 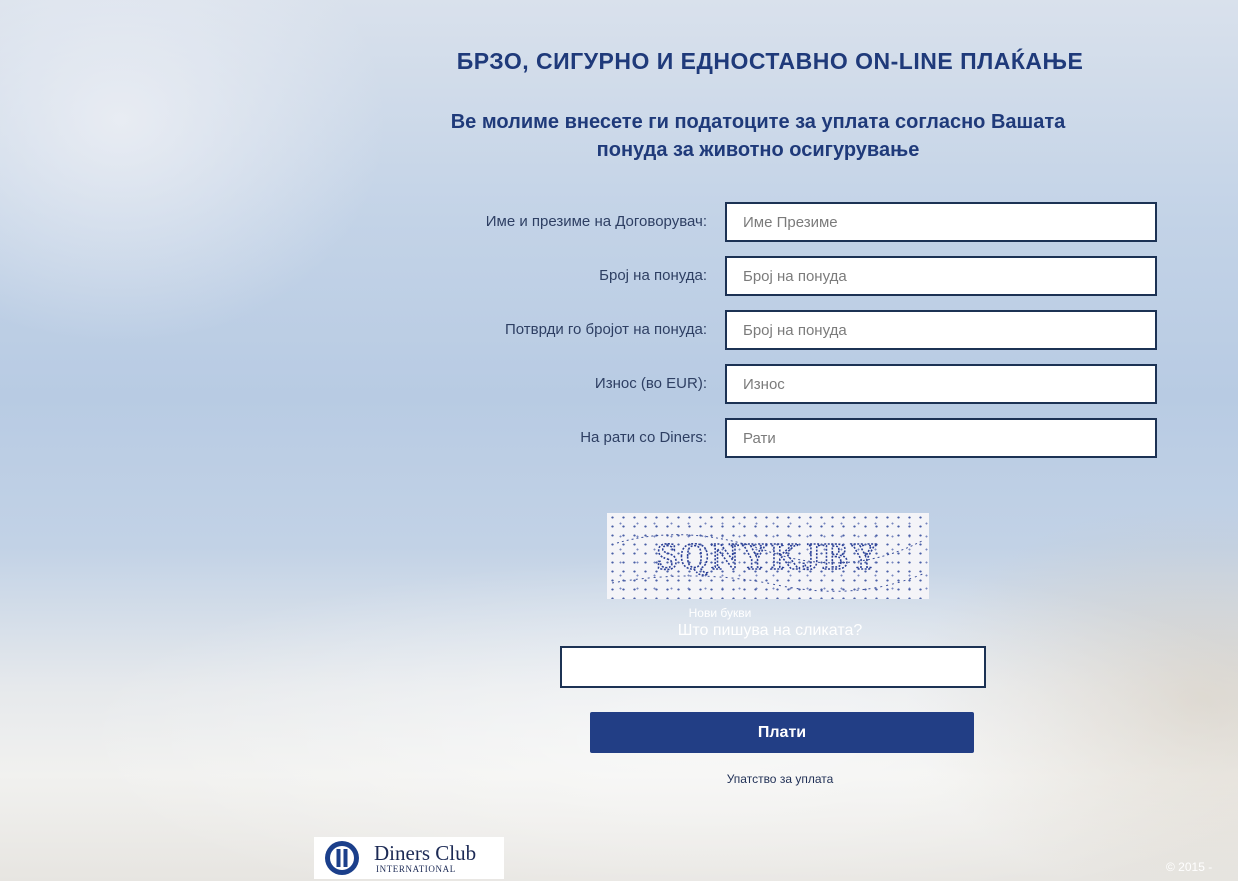 I want to click on copyright: © 2015 -, so click(x=1189, y=867).